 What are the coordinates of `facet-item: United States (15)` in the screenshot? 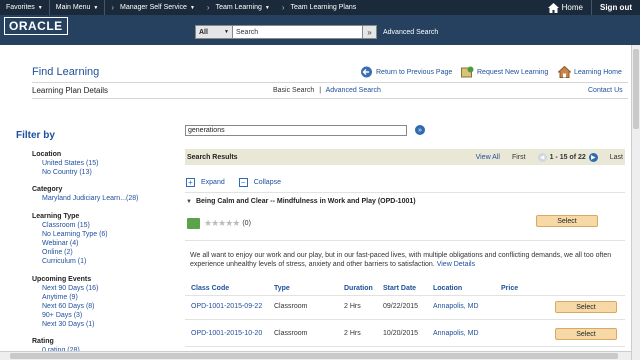 It's located at (70, 163).